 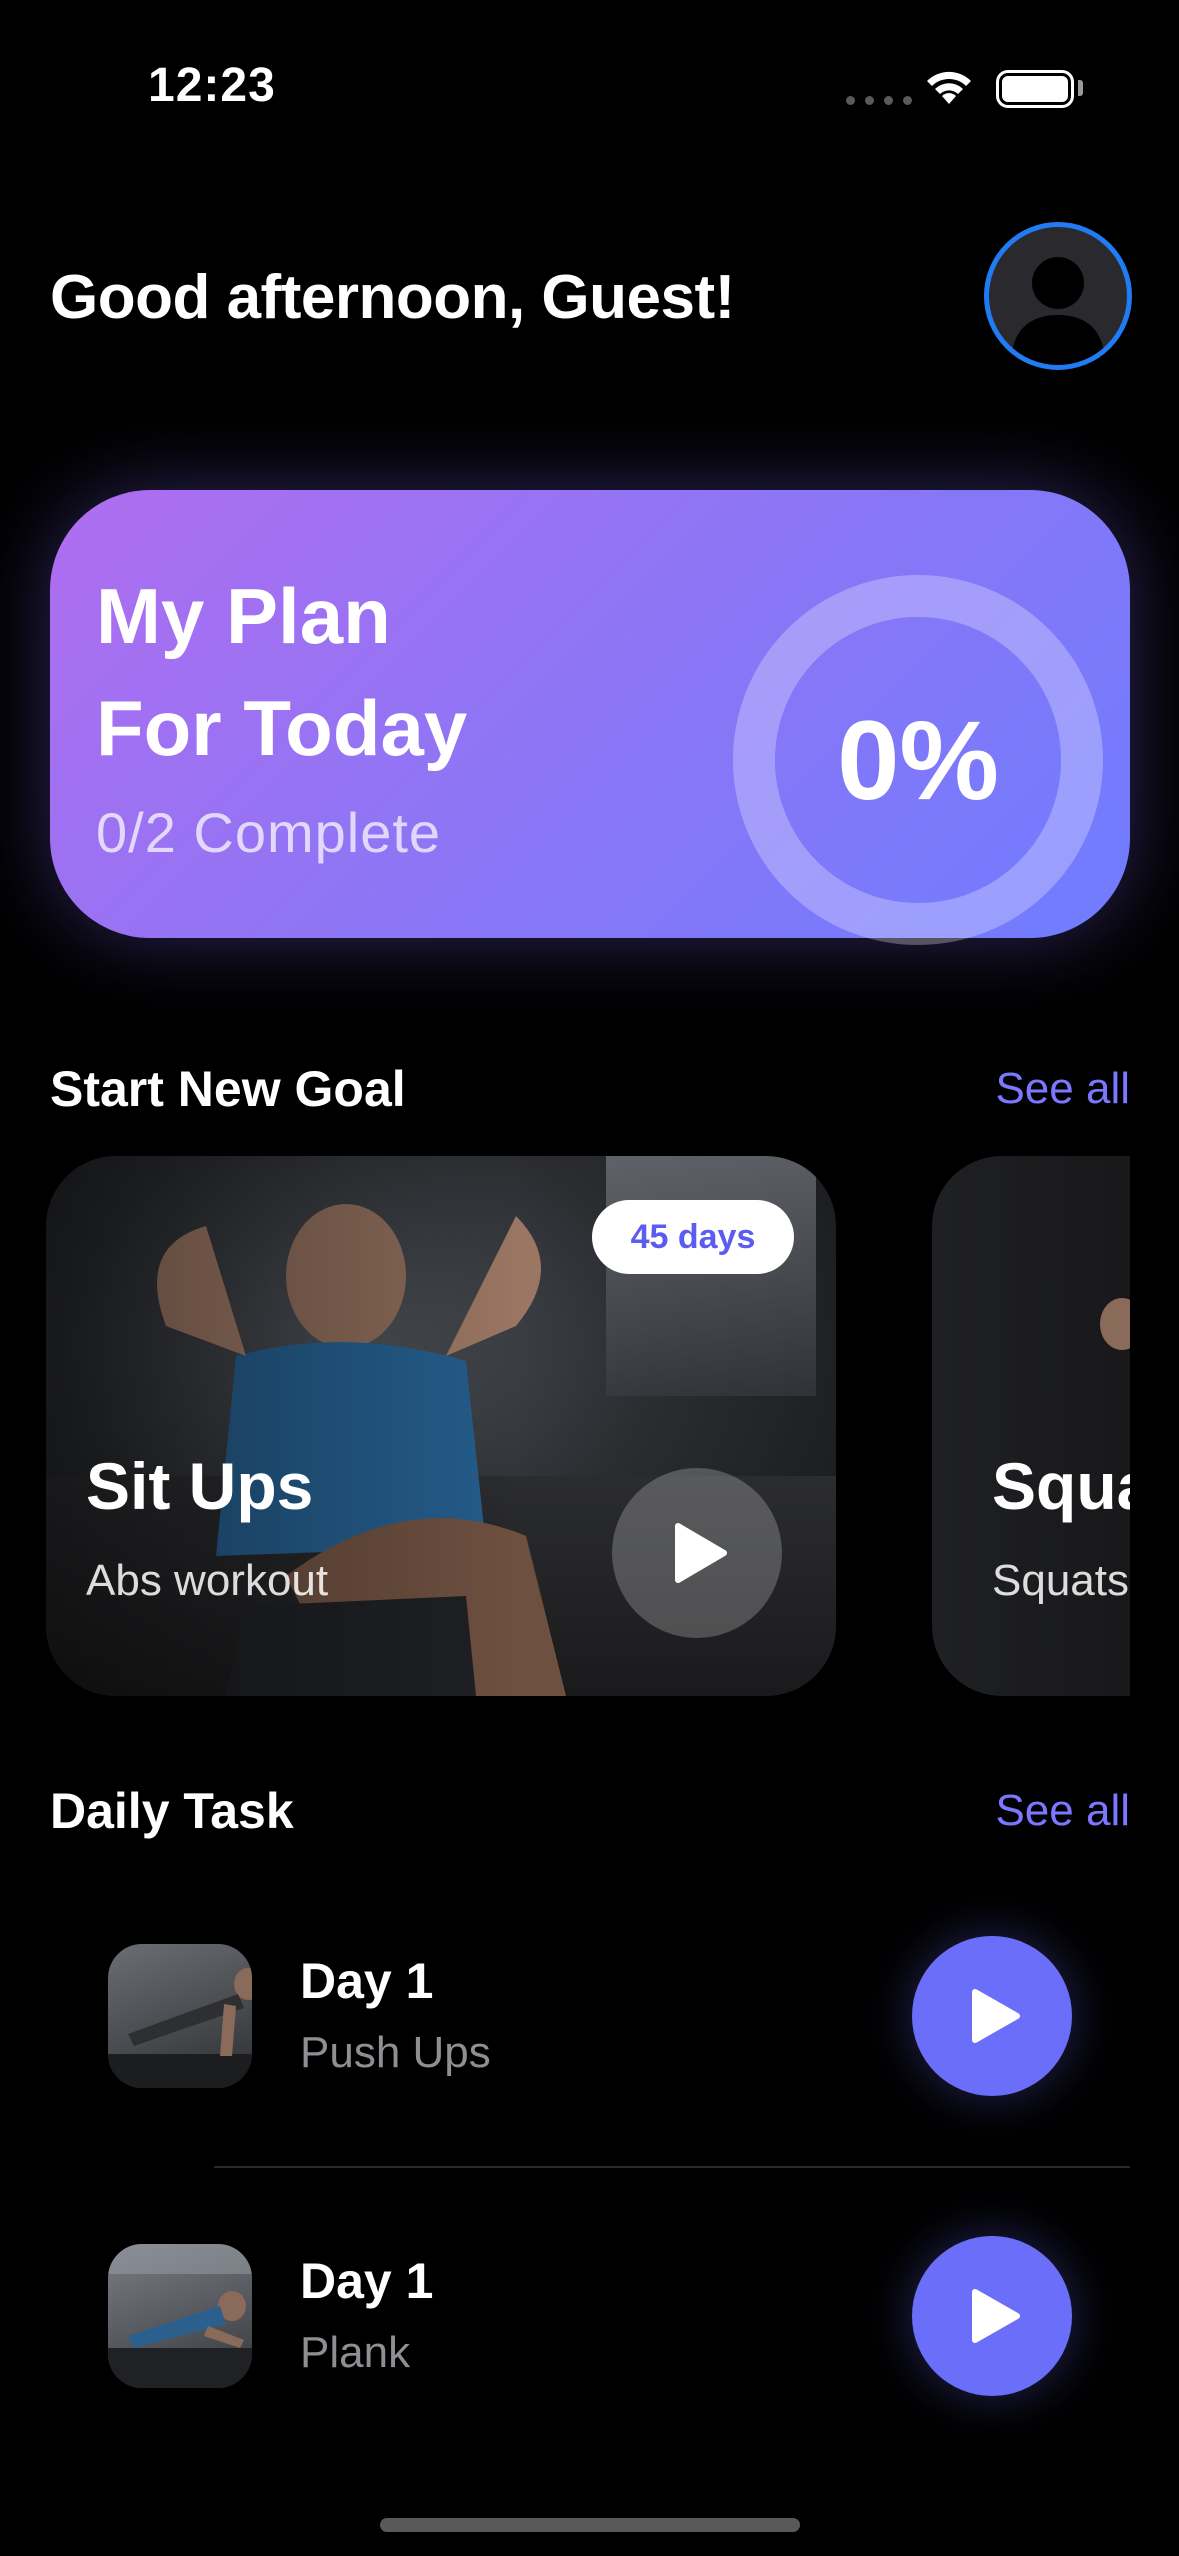 What do you see at coordinates (172, 1811) in the screenshot?
I see `section-title-daily-task: Daily Task` at bounding box center [172, 1811].